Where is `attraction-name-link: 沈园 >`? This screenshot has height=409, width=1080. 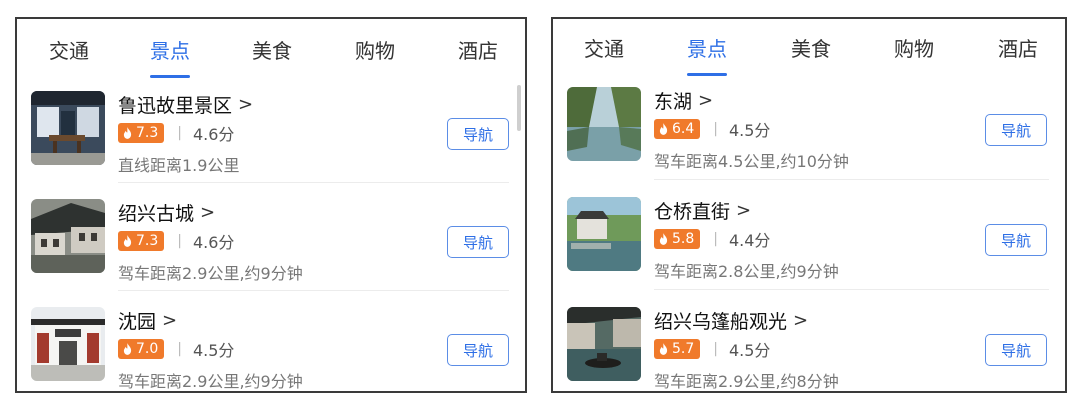 attraction-name-link: 沈园 > is located at coordinates (147, 320).